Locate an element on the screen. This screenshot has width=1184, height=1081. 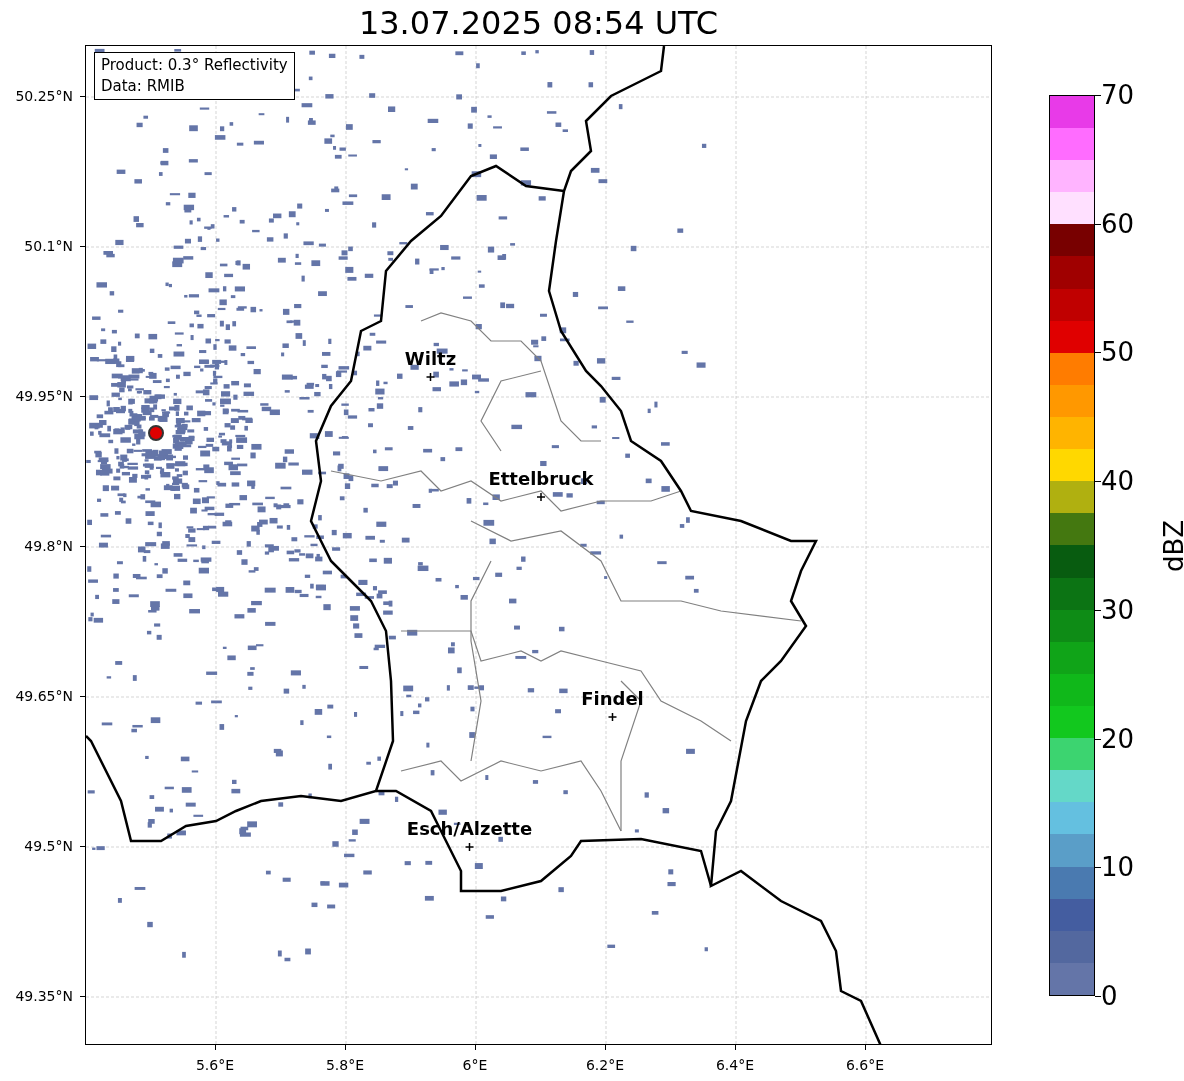
axis-tick-label: 49.95°N is located at coordinates (44, 396).